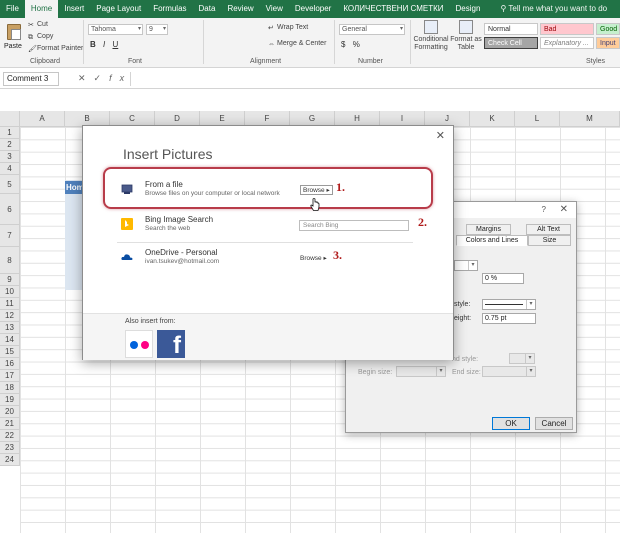 Image resolution: width=620 pixels, height=533 pixels. Describe the element at coordinates (10, 292) in the screenshot. I see `row-header-10: 10` at that location.